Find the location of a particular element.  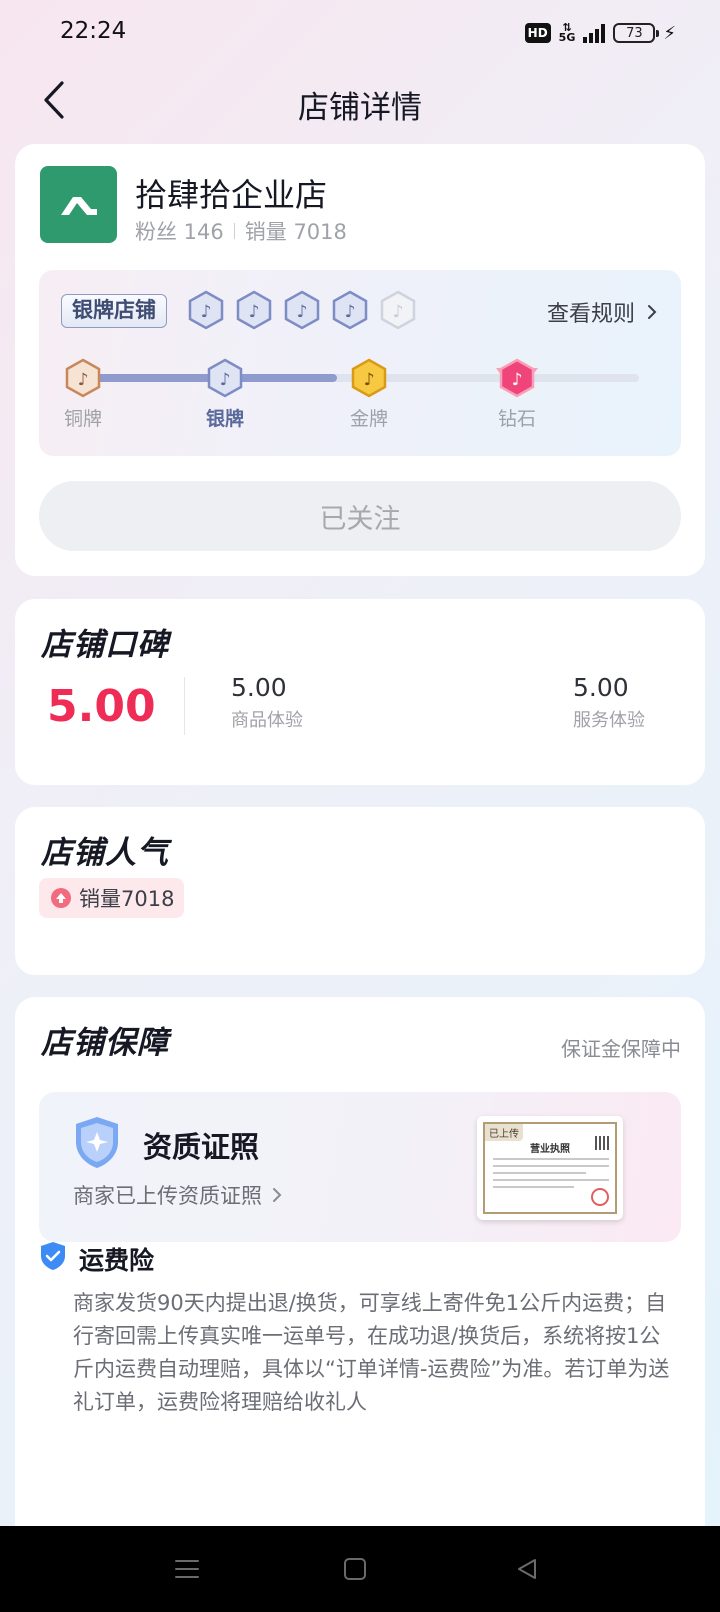

level-tag: 银牌店铺 is located at coordinates (114, 311).